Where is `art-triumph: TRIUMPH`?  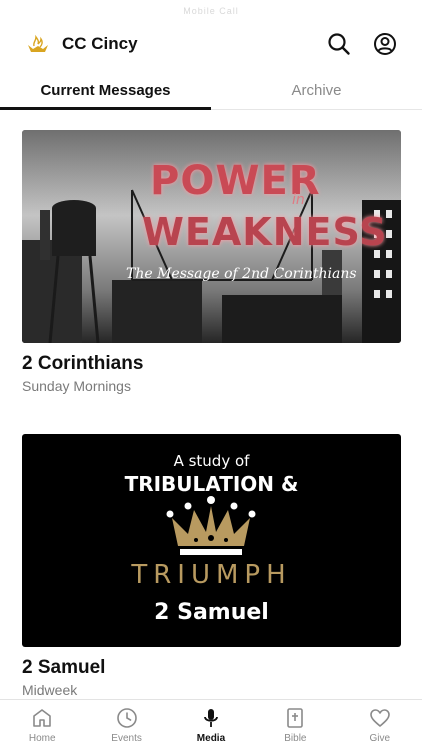
art-triumph: TRIUMPH is located at coordinates (211, 575).